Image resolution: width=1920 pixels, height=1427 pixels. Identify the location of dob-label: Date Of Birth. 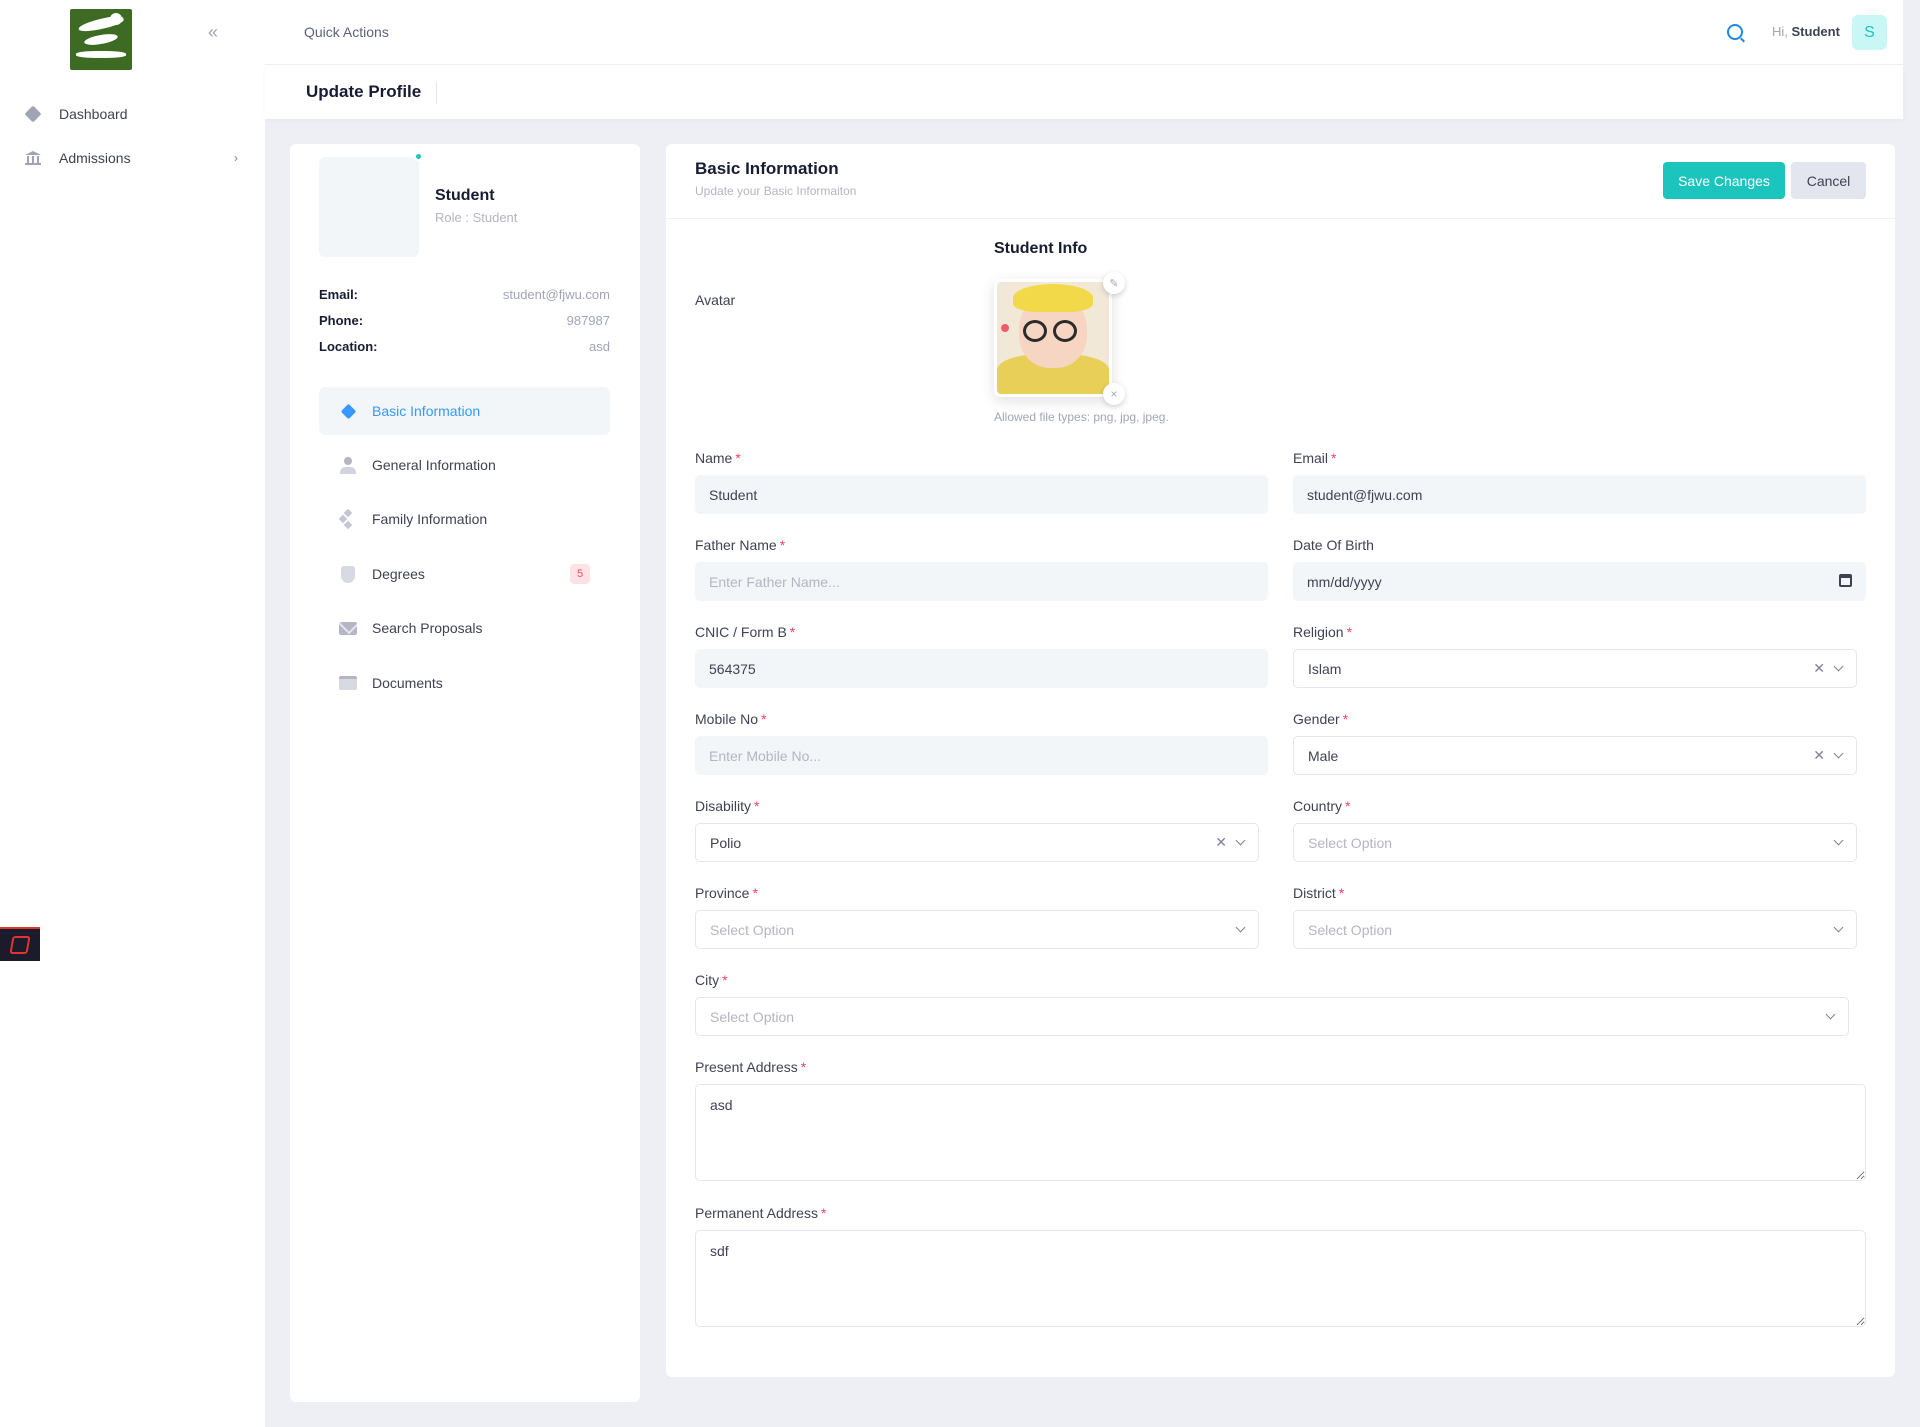
(1333, 545).